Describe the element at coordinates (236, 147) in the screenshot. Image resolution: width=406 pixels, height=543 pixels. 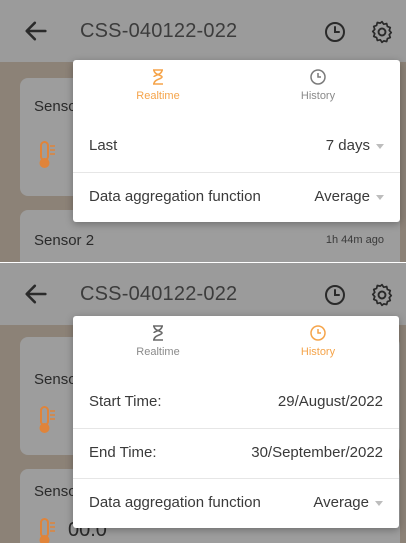
I see `last-period-row: Last 7 days` at that location.